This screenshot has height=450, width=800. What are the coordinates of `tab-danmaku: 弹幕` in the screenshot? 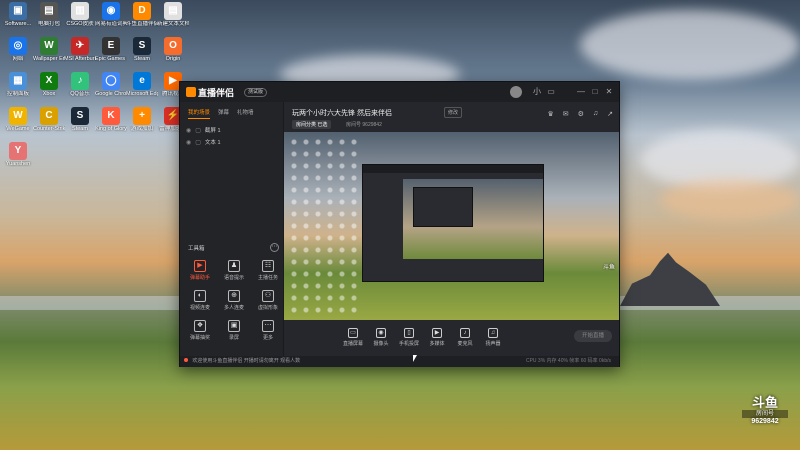 It's located at (223, 113).